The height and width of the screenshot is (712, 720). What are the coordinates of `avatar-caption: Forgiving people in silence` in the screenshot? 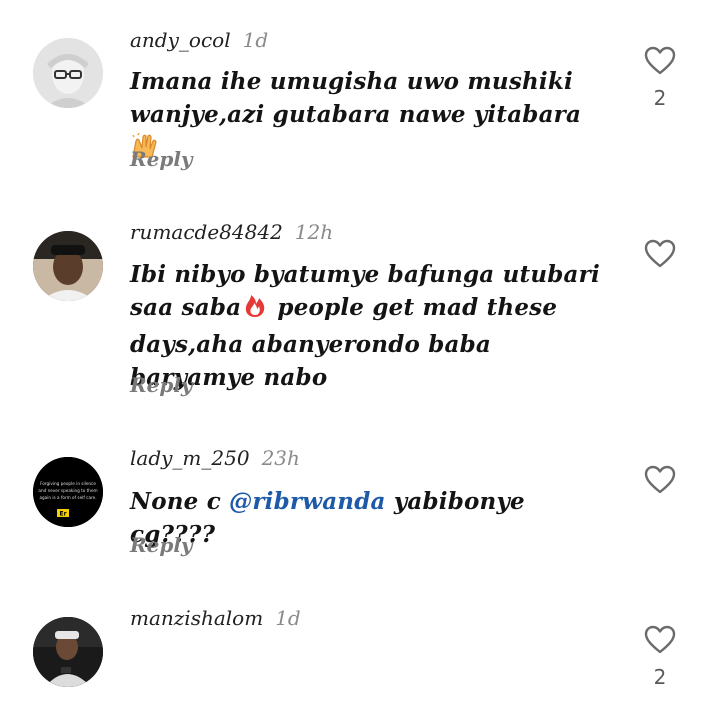 It's located at (68, 483).